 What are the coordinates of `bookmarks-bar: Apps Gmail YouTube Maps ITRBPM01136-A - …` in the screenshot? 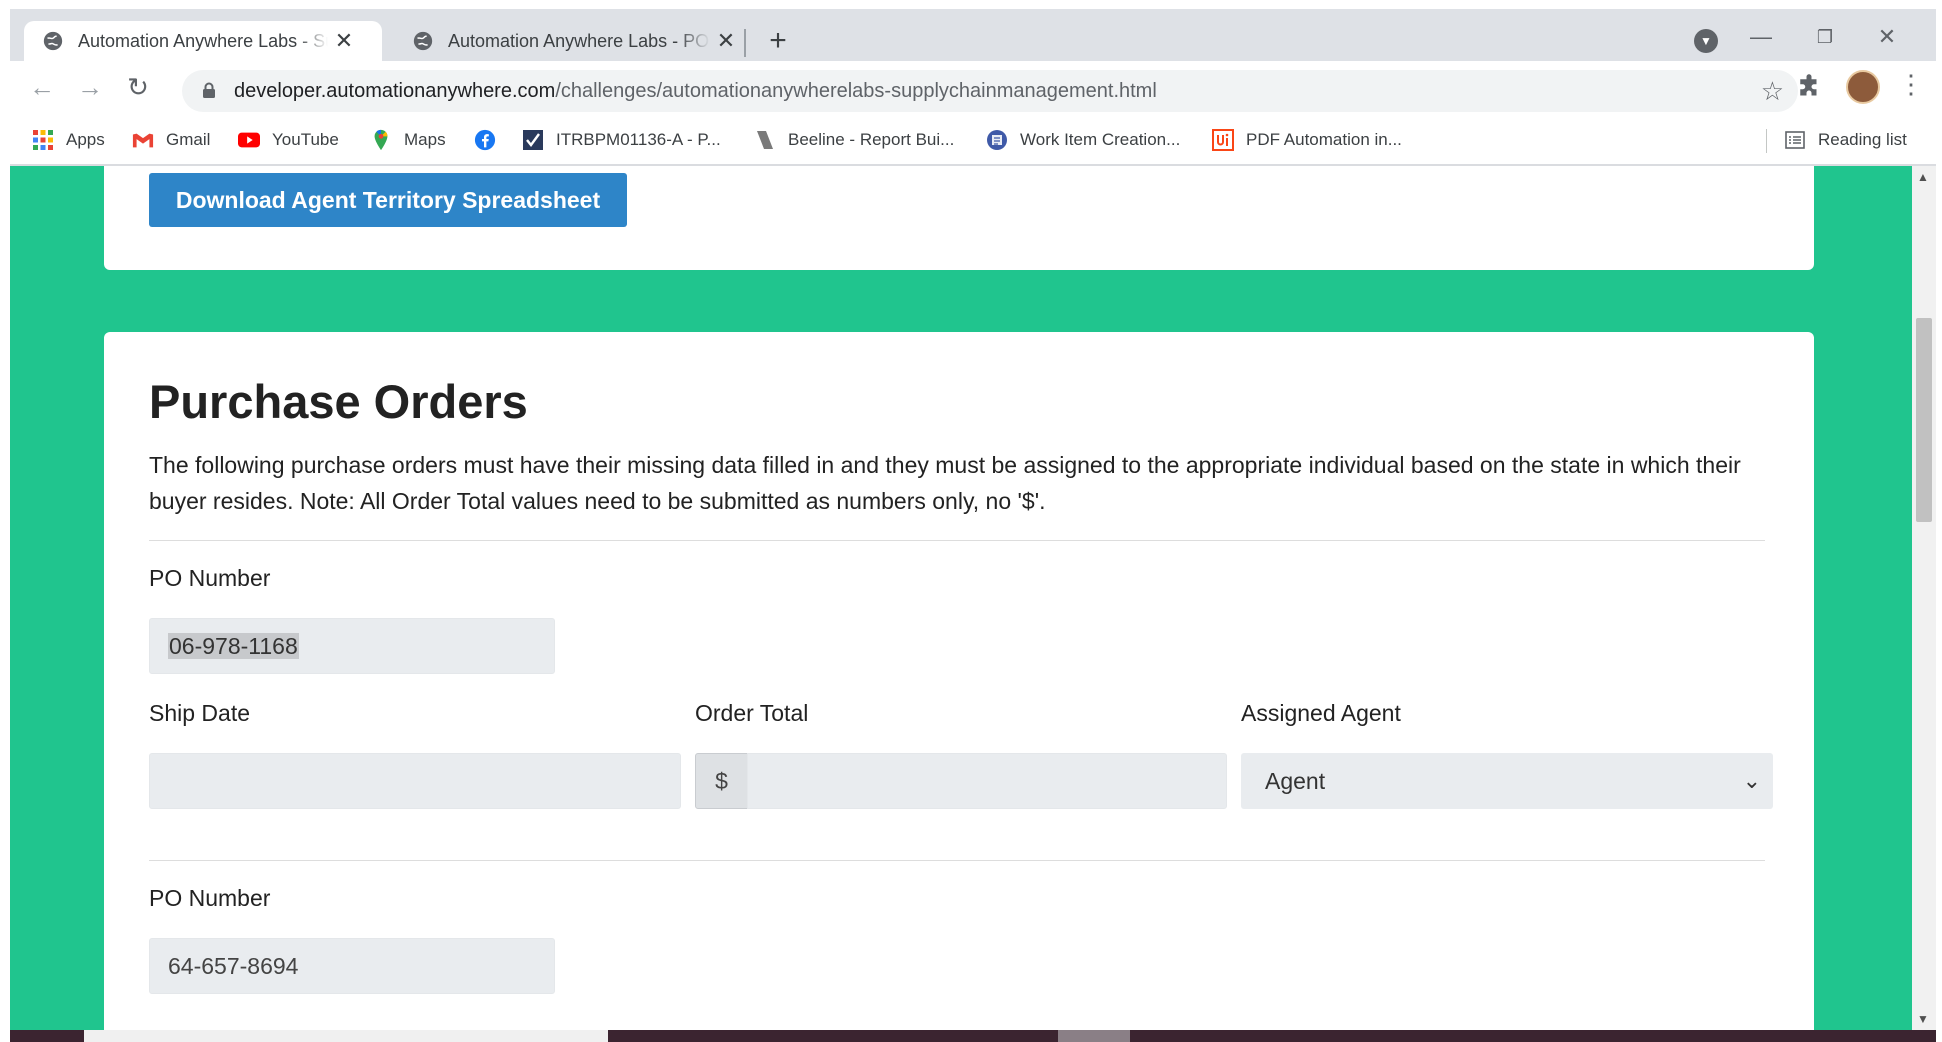 It's located at (973, 141).